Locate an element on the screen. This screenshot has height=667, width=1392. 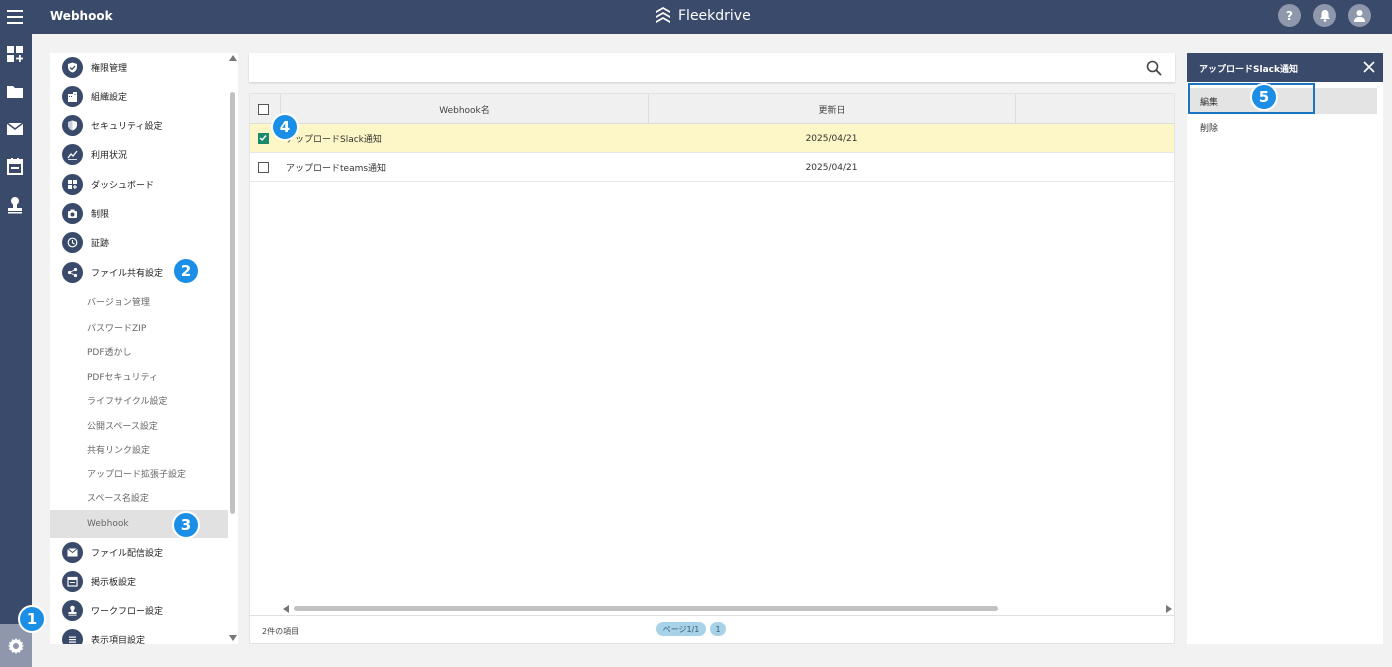
nav-scroll-thumb is located at coordinates (232, 303).